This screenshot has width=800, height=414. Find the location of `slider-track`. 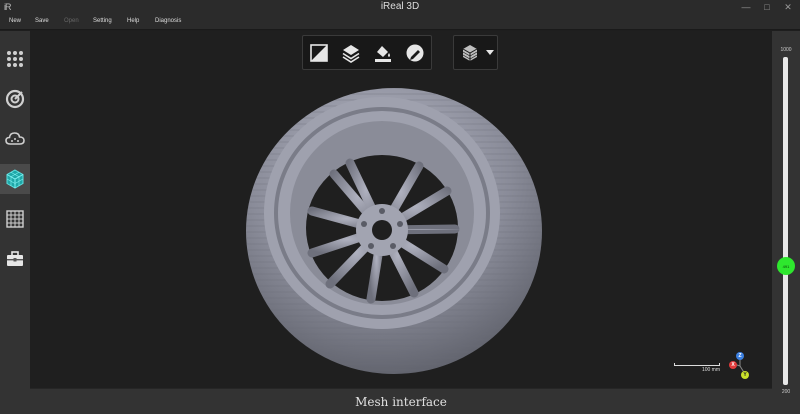

slider-track is located at coordinates (785, 221).